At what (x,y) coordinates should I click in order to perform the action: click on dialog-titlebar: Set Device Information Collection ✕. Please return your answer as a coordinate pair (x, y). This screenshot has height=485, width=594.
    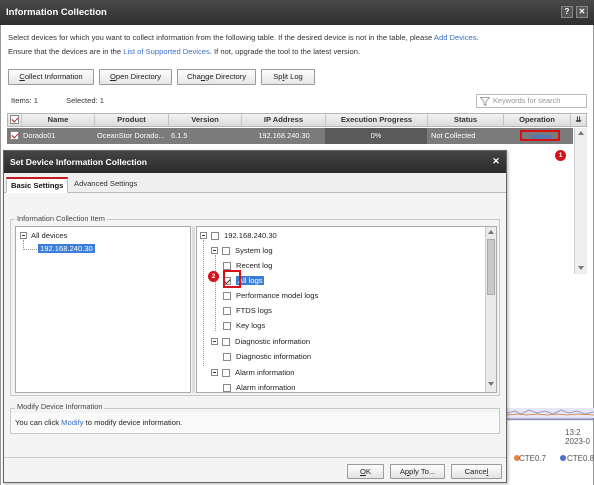
    Looking at the image, I should click on (255, 162).